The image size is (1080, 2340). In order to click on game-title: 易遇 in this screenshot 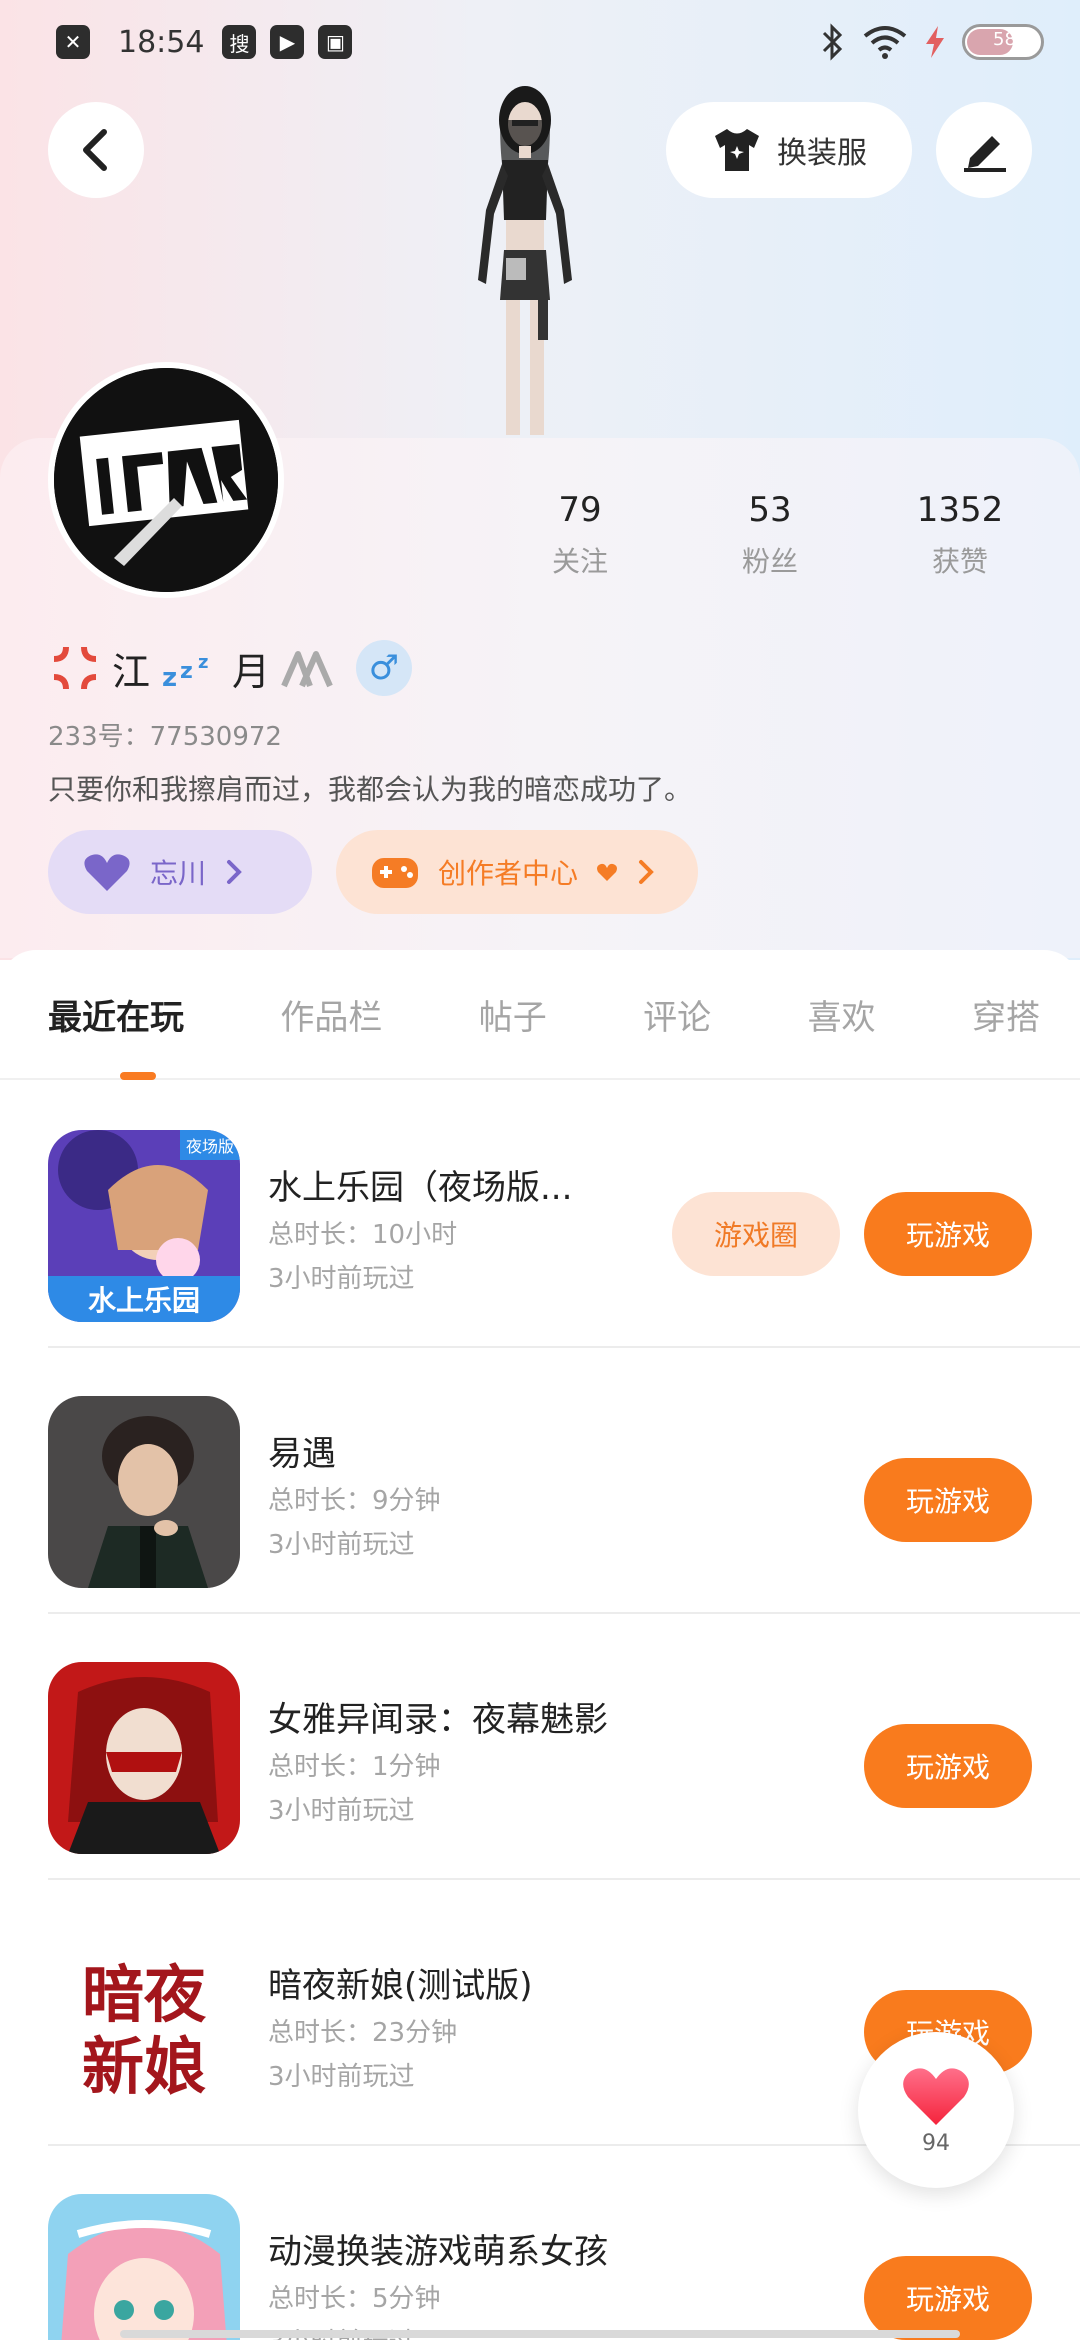, I will do `click(302, 1454)`.